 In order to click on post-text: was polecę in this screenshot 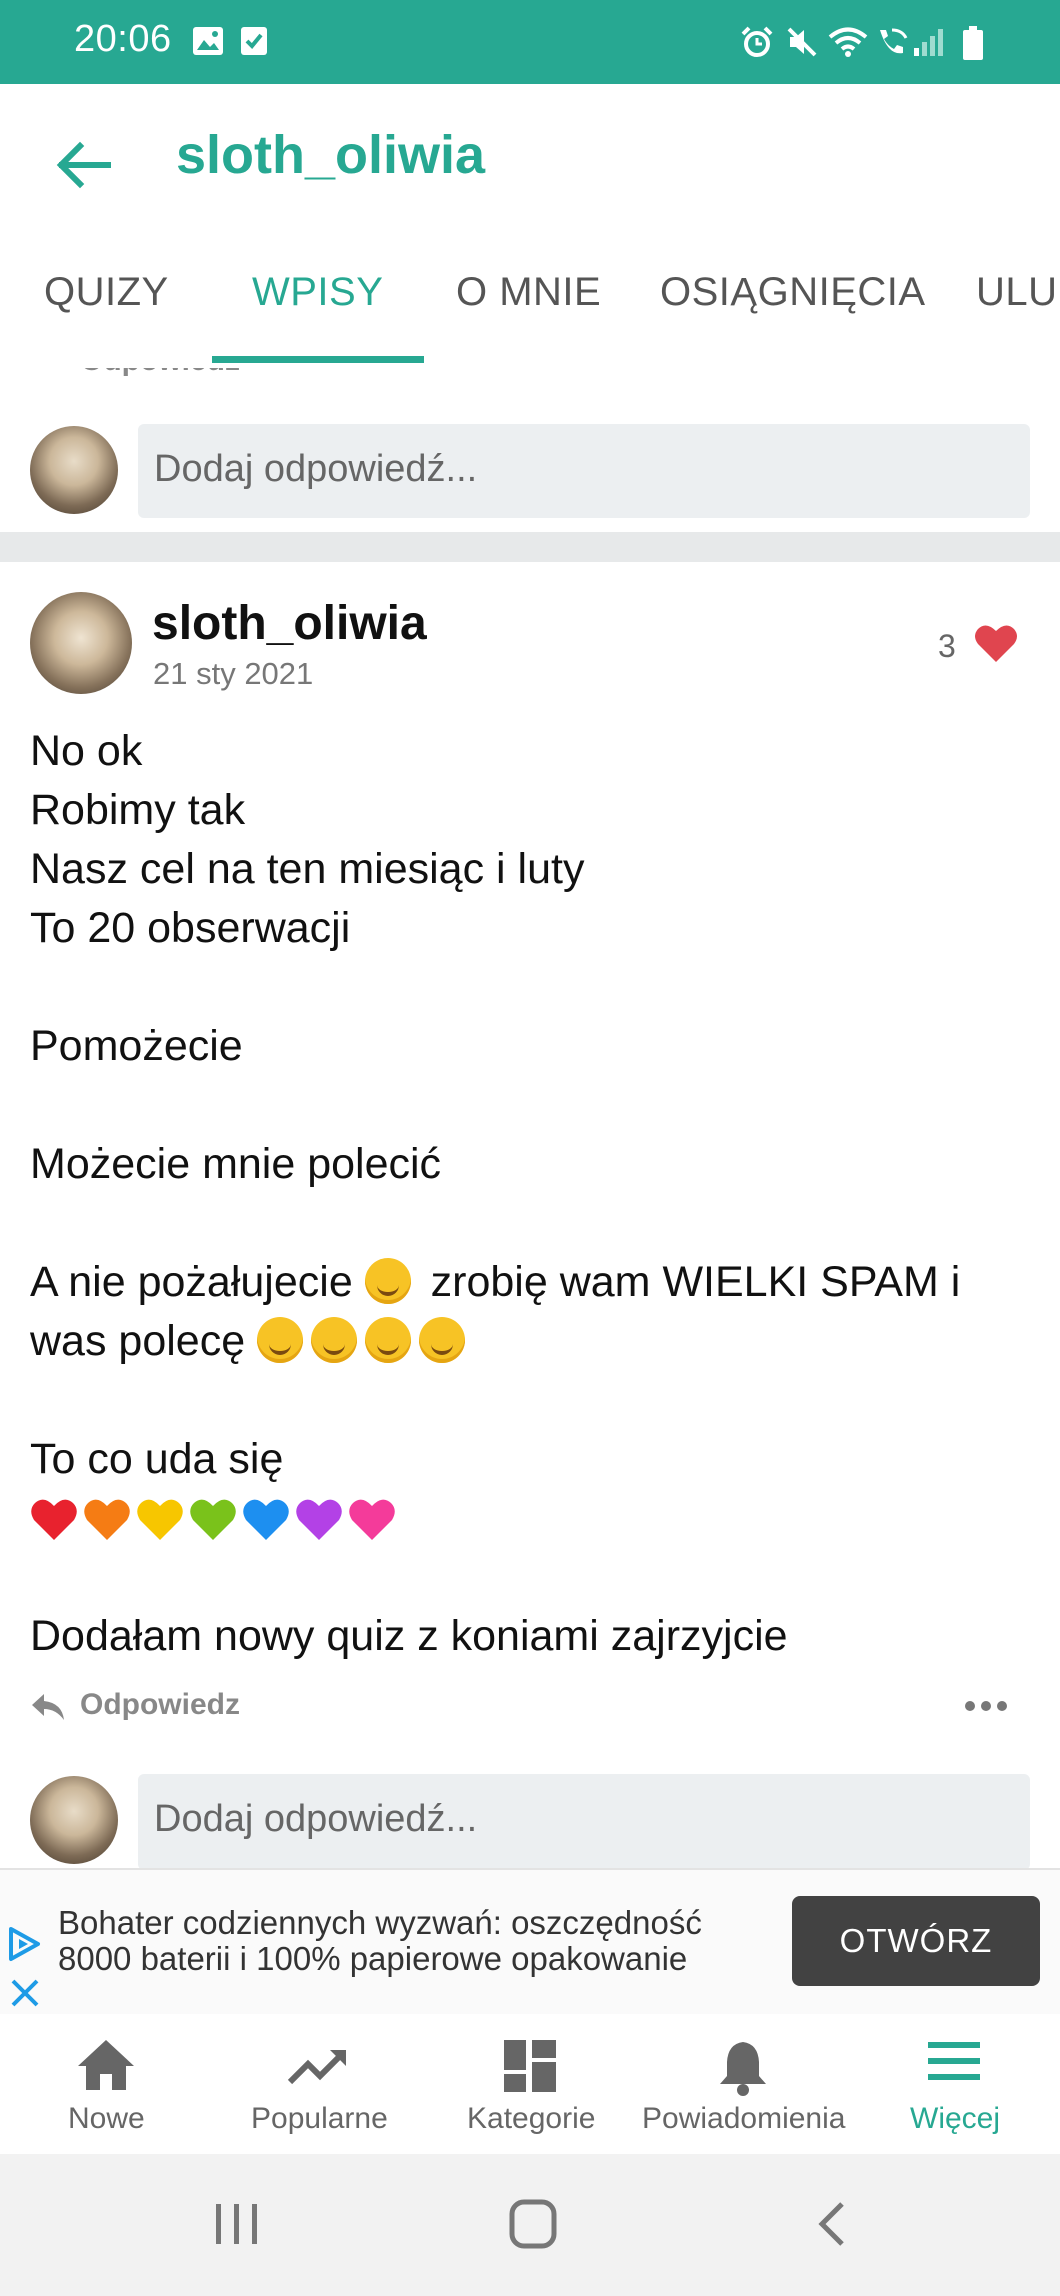, I will do `click(138, 1341)`.